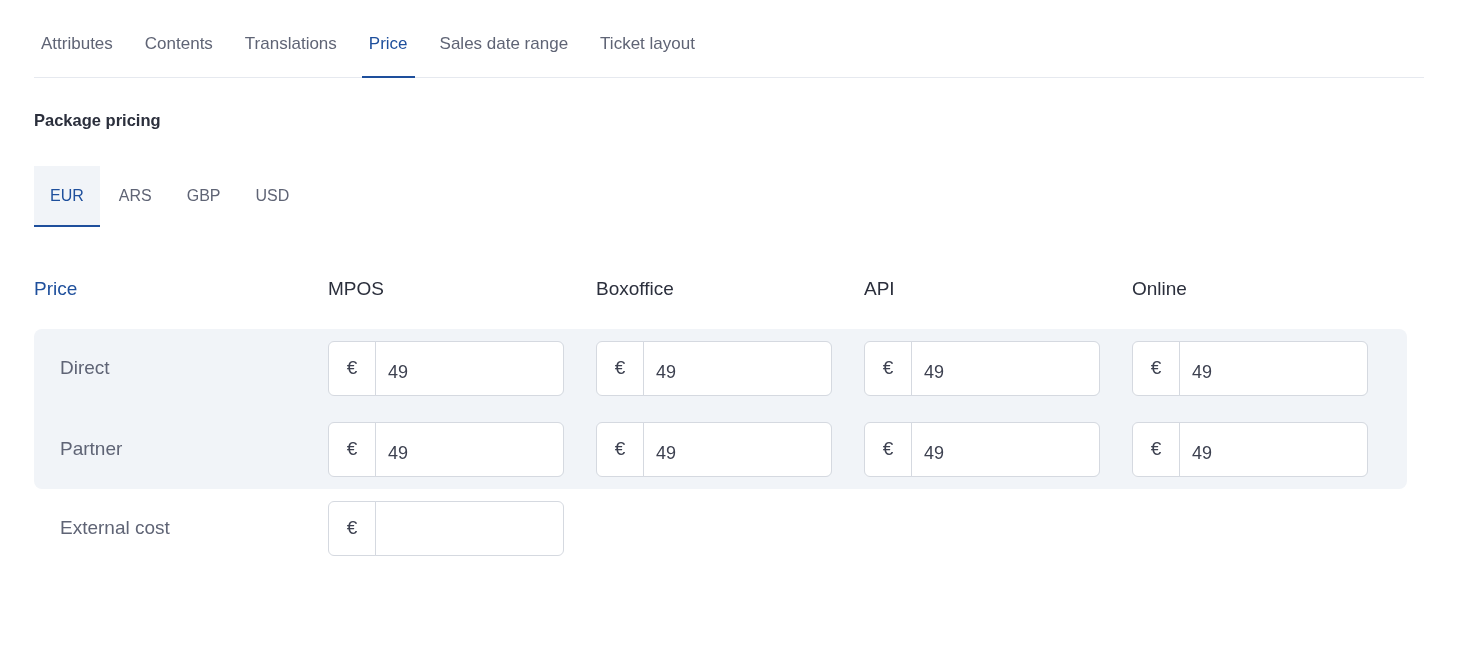  What do you see at coordinates (356, 289) in the screenshot?
I see `column-header: MPOS` at bounding box center [356, 289].